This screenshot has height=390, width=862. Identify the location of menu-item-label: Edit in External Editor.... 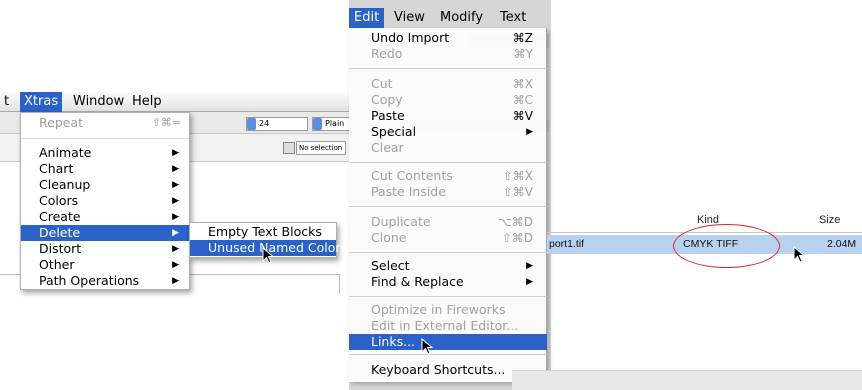
(445, 325).